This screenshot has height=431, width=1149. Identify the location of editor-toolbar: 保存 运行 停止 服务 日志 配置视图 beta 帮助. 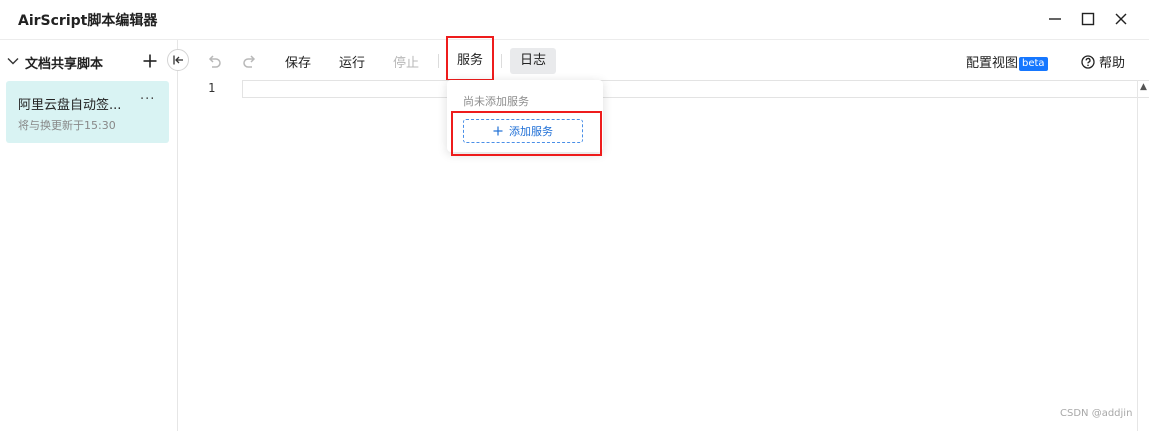
(664, 60).